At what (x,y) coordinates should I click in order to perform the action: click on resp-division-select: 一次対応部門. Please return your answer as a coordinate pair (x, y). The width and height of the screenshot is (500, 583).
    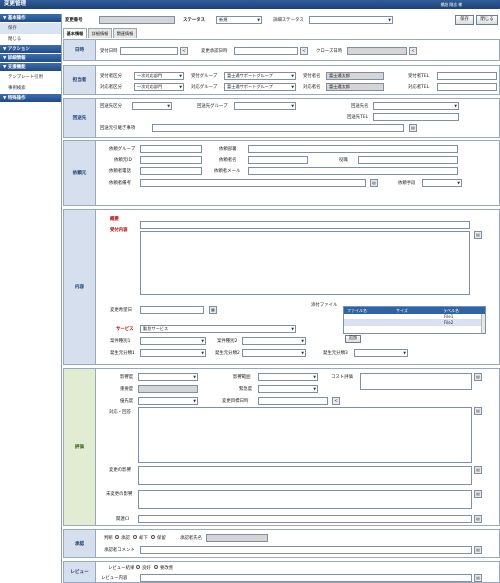
    Looking at the image, I should click on (159, 87).